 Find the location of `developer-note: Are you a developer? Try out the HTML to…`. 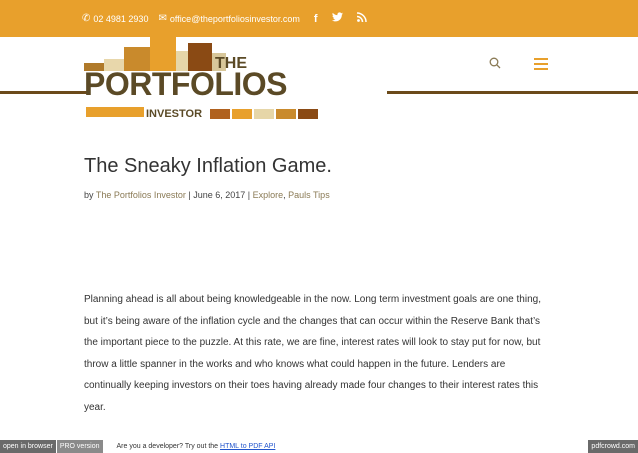

developer-note: Are you a developer? Try out the HTML to… is located at coordinates (196, 446).